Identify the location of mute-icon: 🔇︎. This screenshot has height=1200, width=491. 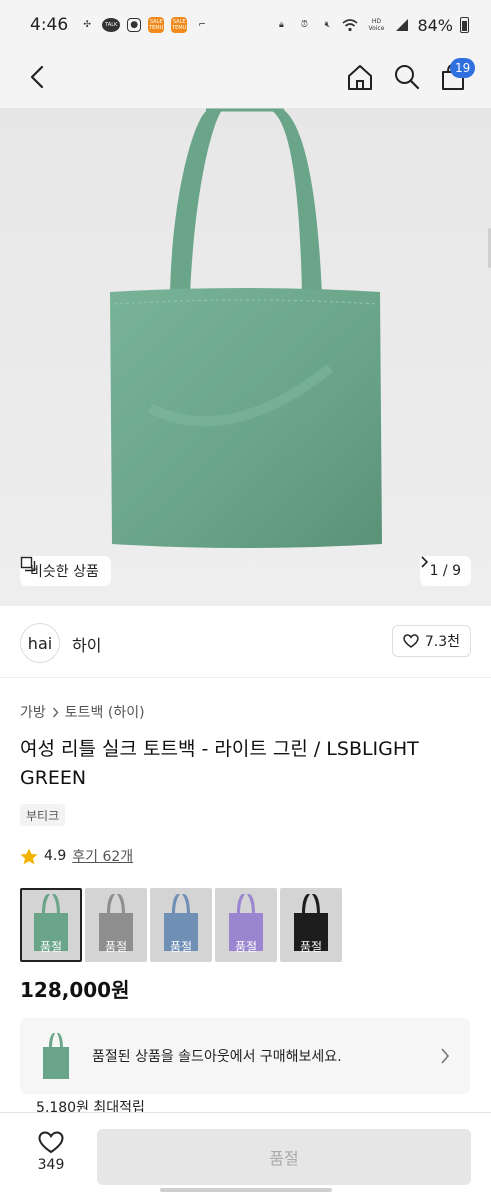
(327, 25).